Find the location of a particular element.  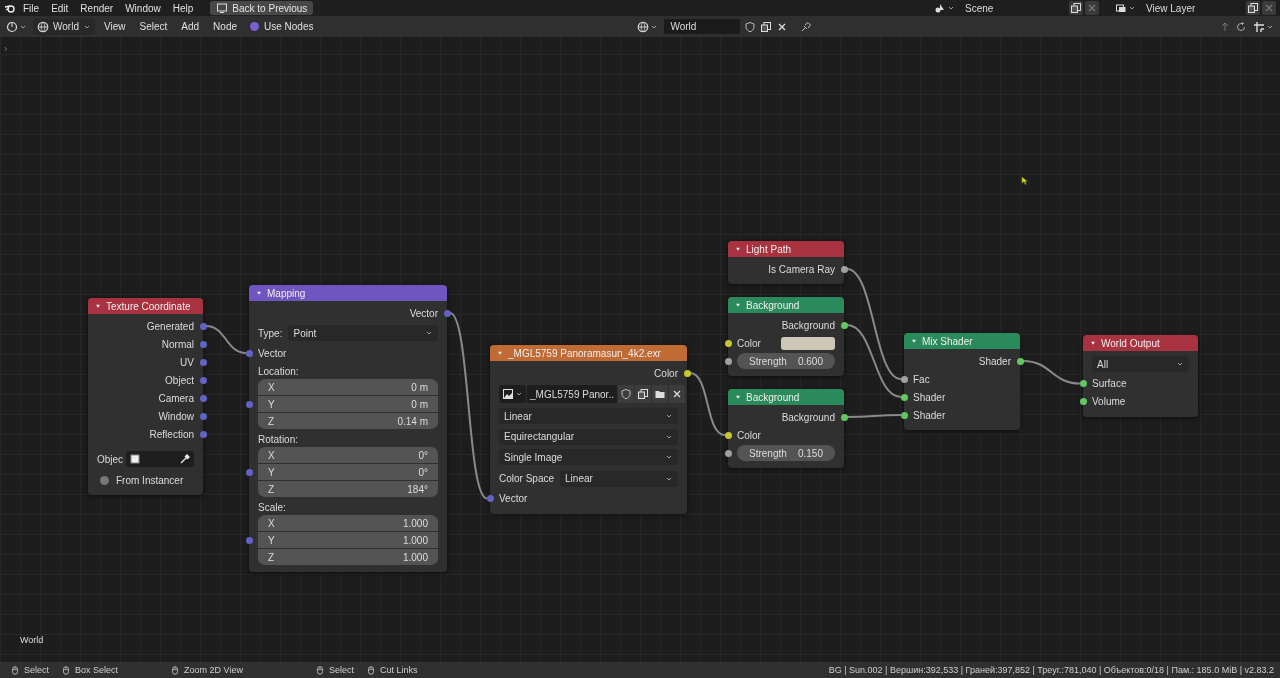

dropdown: Equirectangular is located at coordinates (588, 436).